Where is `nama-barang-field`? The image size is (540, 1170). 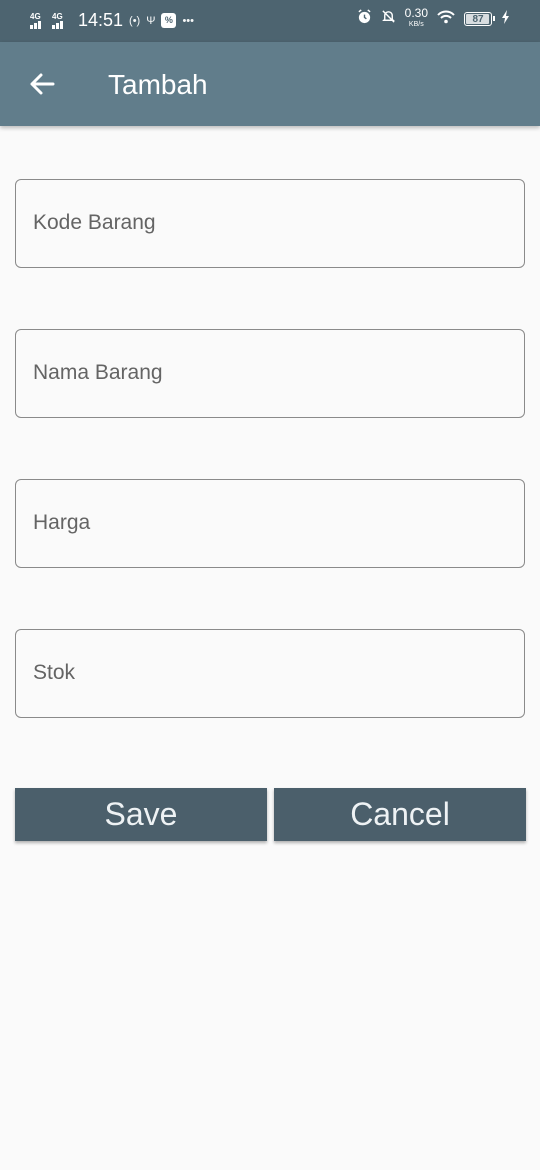 nama-barang-field is located at coordinates (270, 373).